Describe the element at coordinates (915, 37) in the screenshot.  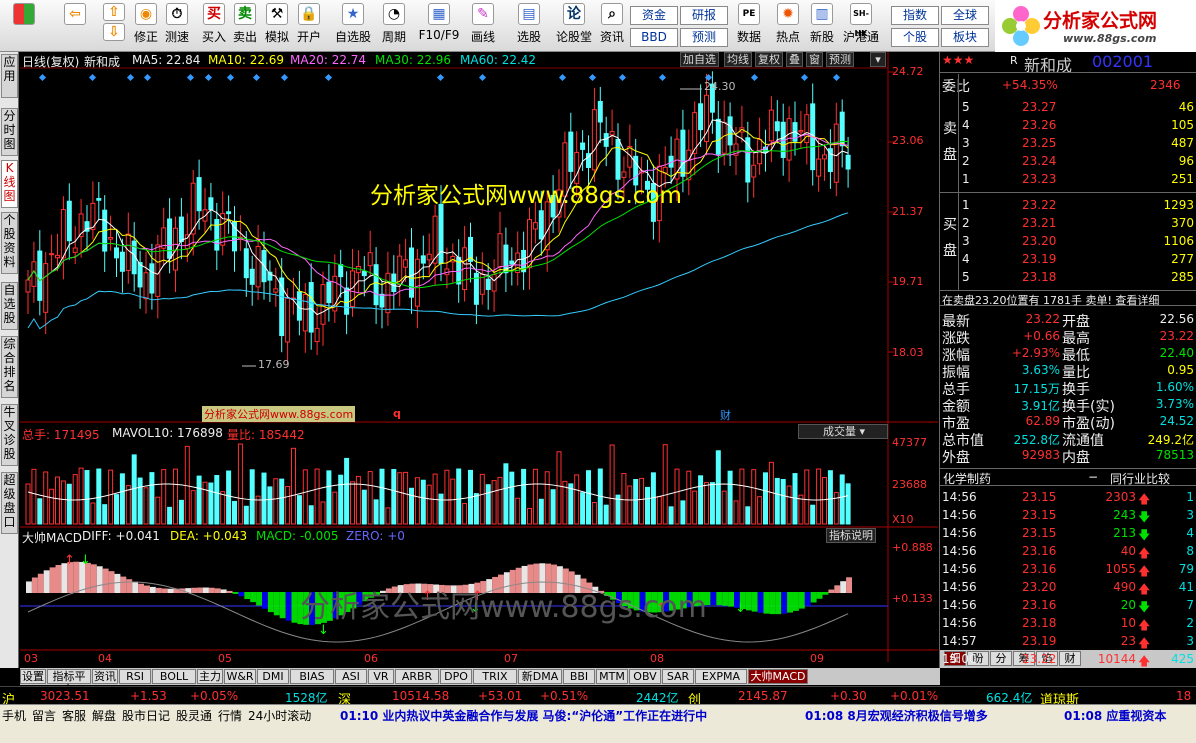
I see `stocks-button: 个股` at that location.